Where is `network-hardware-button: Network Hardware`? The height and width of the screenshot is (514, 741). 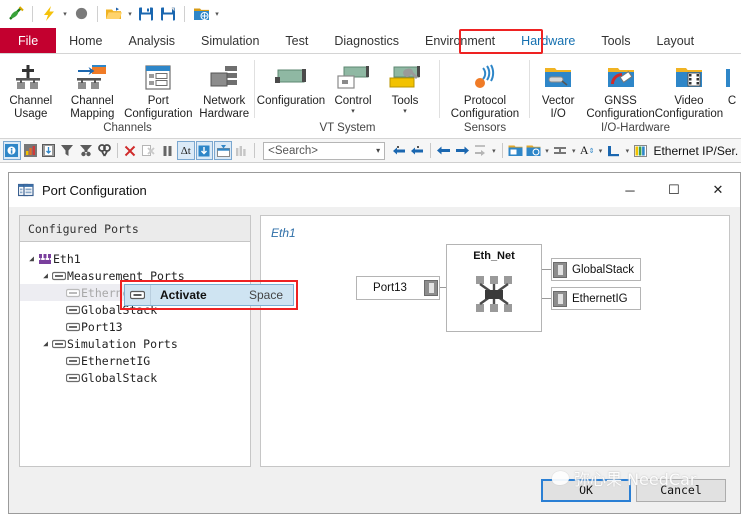
network-hardware-button: Network Hardware is located at coordinates (224, 89).